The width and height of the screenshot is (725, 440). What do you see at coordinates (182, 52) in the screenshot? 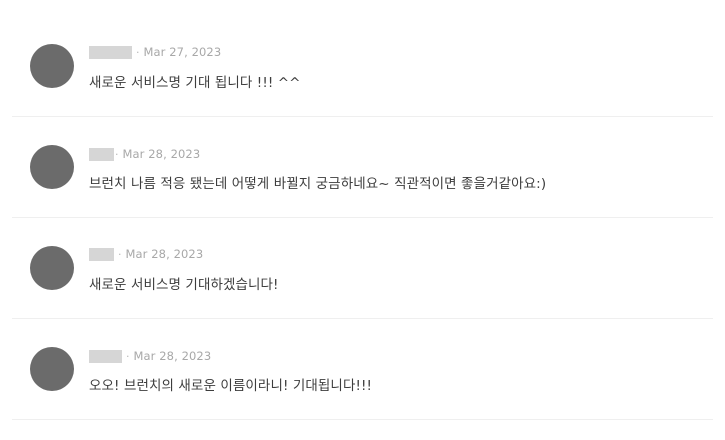
I see `comment-date: Mar 27, 2023` at bounding box center [182, 52].